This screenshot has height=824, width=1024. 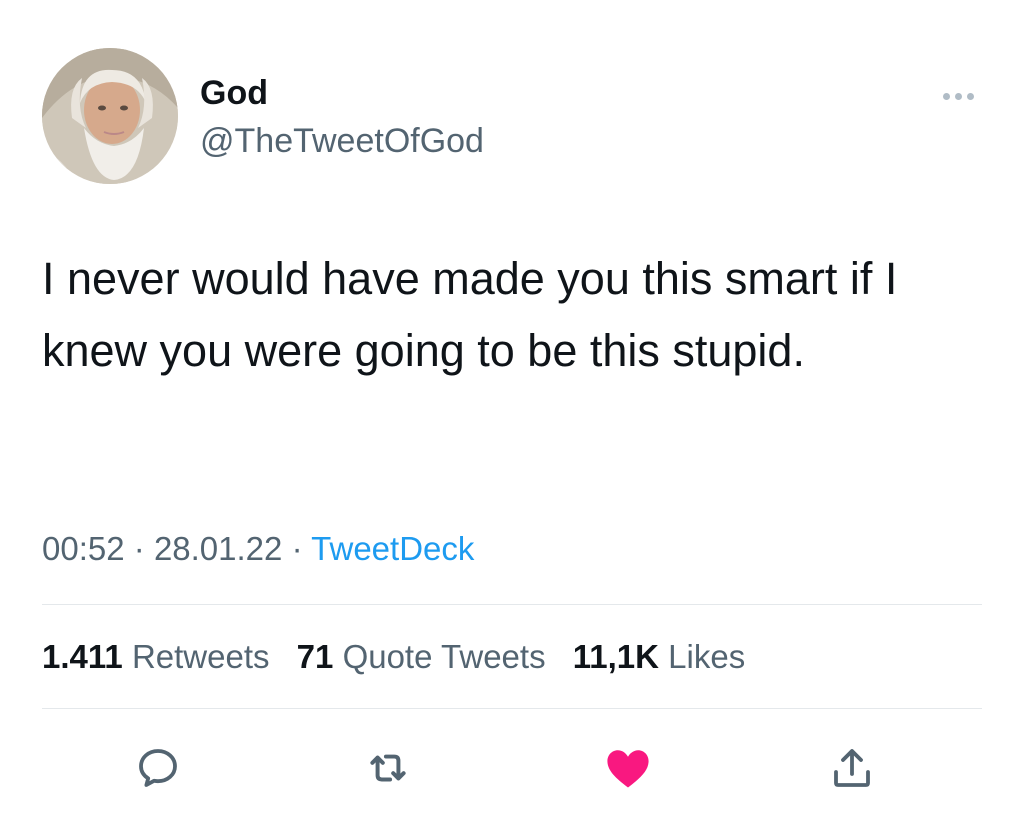 I want to click on quote-tweets-stat: 71 Quote Tweets, so click(x=421, y=656).